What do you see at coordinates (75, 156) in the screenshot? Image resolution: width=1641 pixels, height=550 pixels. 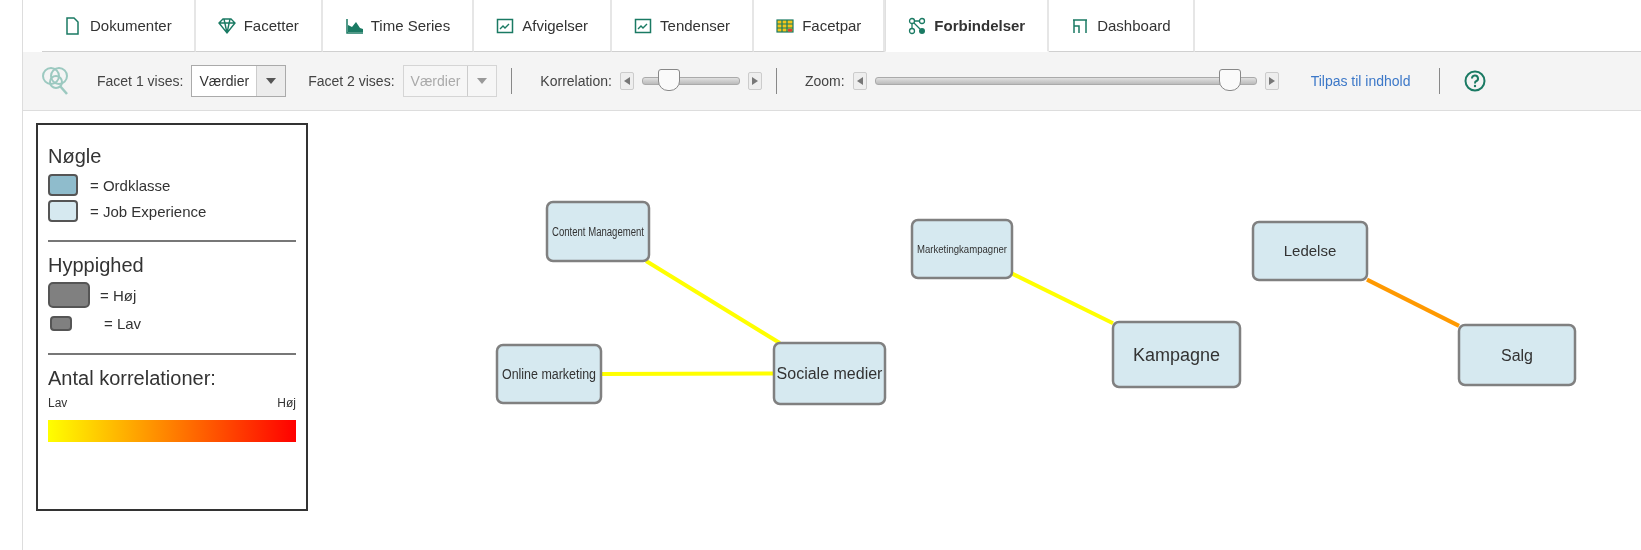 I see `legend-title: Nøgle` at bounding box center [75, 156].